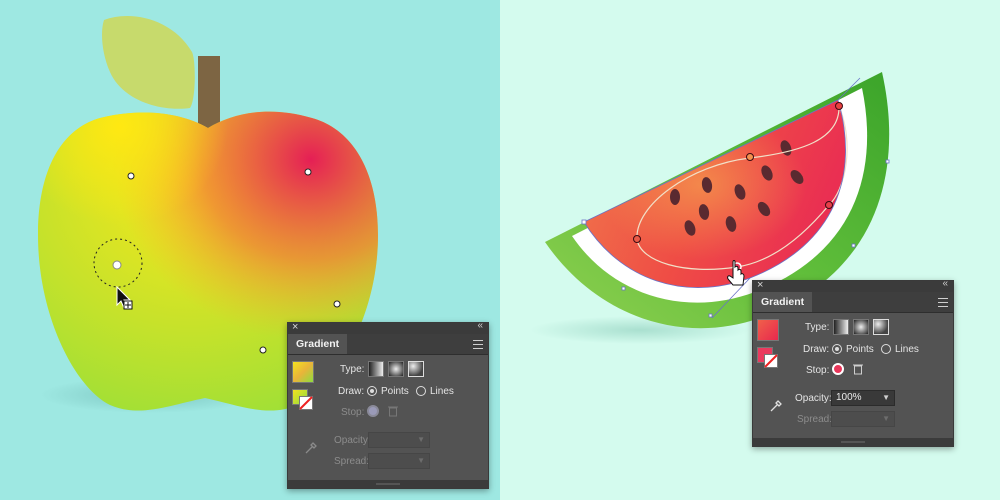 This screenshot has height=500, width=1000. What do you see at coordinates (209, 95) in the screenshot?
I see `apple-stem` at bounding box center [209, 95].